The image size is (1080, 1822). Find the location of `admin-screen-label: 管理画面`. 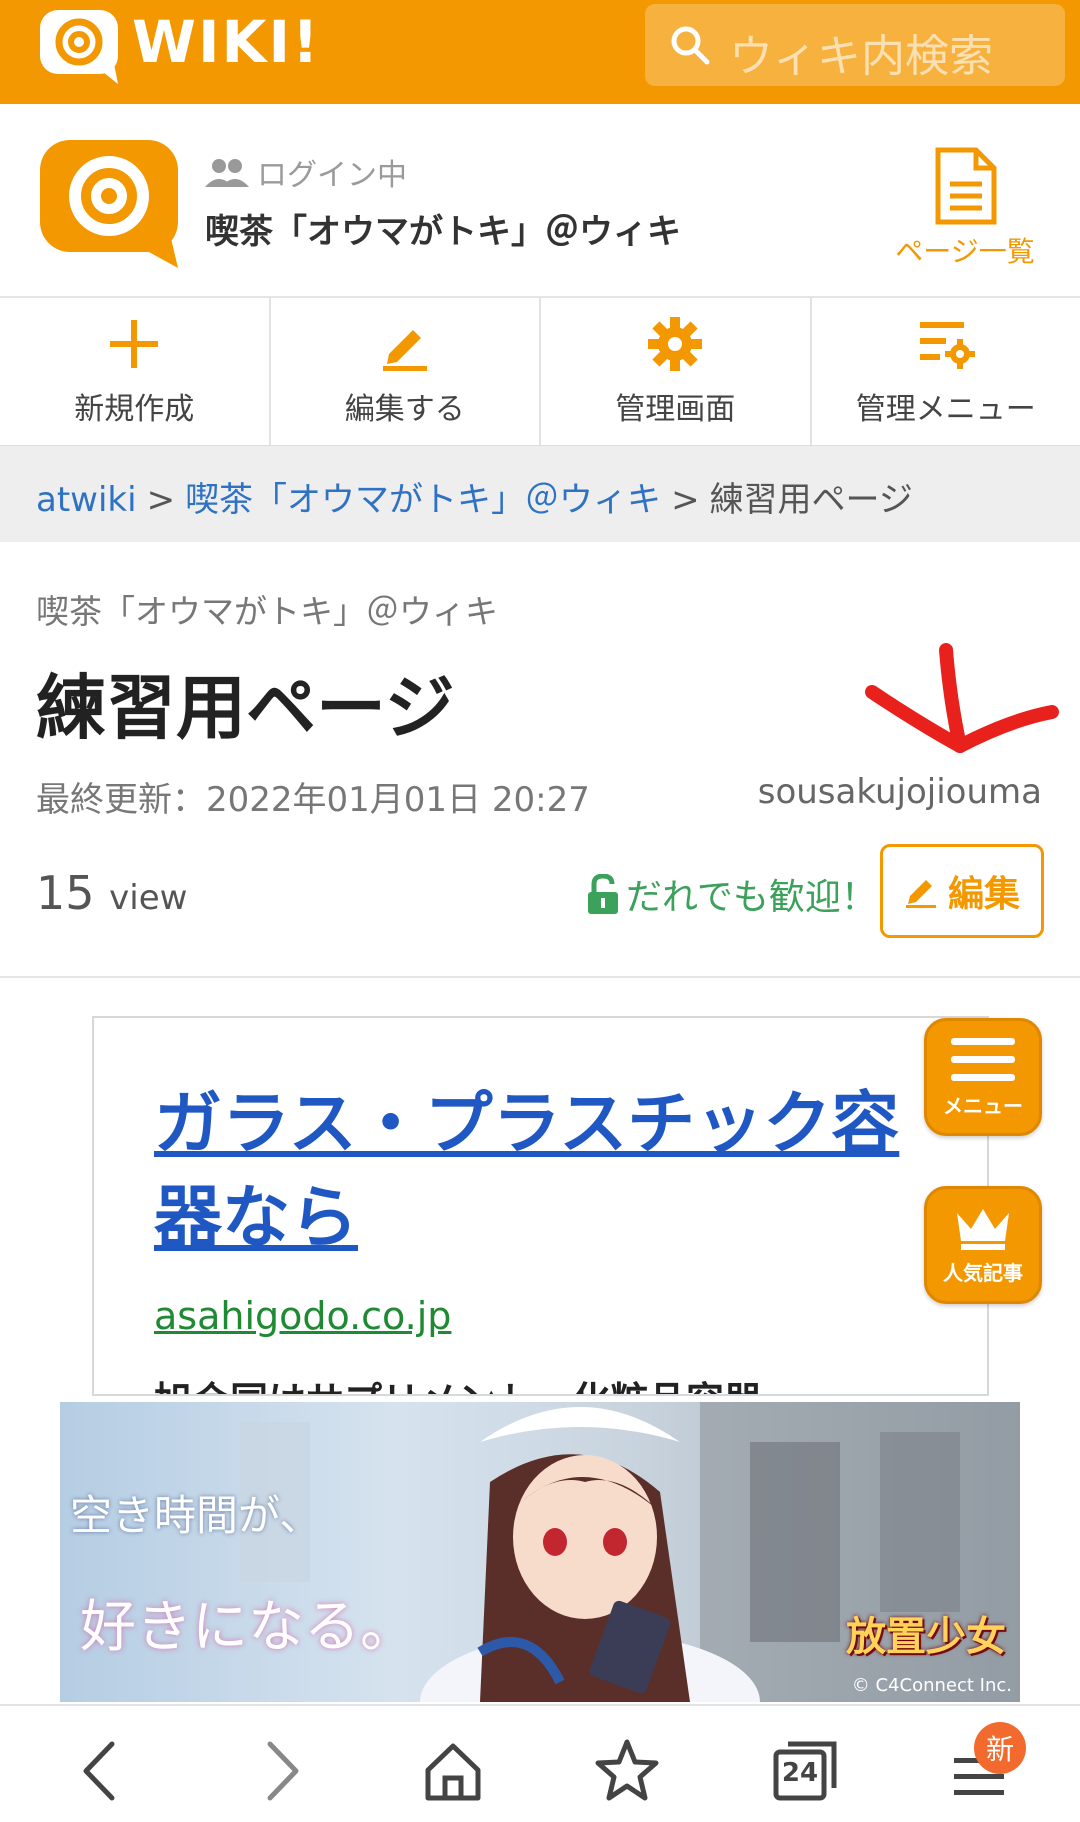

admin-screen-label: 管理画面 is located at coordinates (675, 409).